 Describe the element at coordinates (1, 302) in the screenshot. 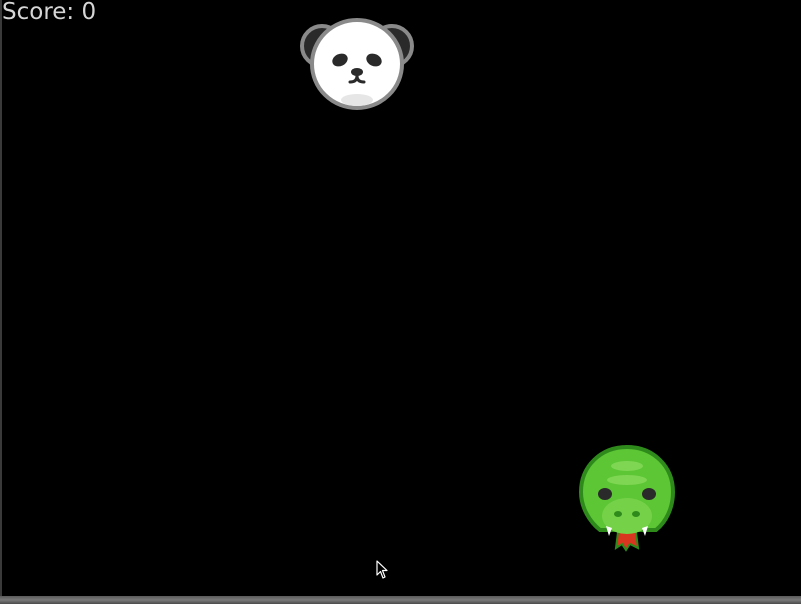

I see `left-border` at that location.